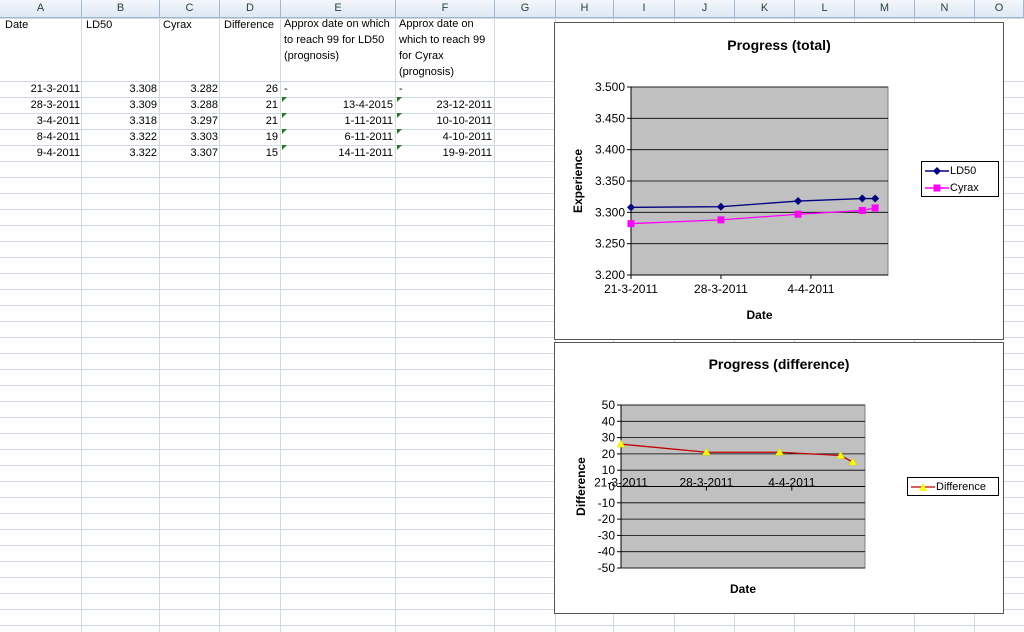 Image resolution: width=1024 pixels, height=632 pixels. Describe the element at coordinates (143, 121) in the screenshot. I see `cell-ld50: 3.318` at that location.